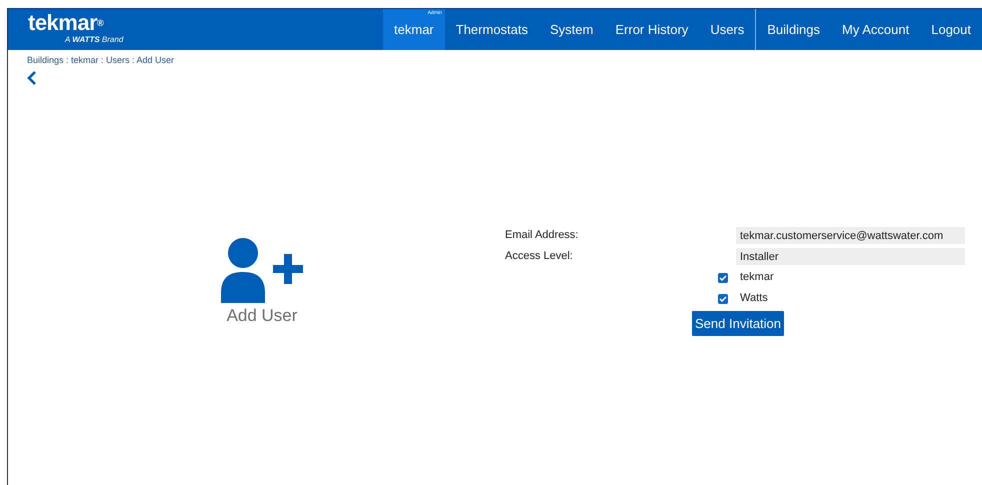 The width and height of the screenshot is (982, 485). I want to click on send-invitation-button: Send Invitation, so click(738, 323).